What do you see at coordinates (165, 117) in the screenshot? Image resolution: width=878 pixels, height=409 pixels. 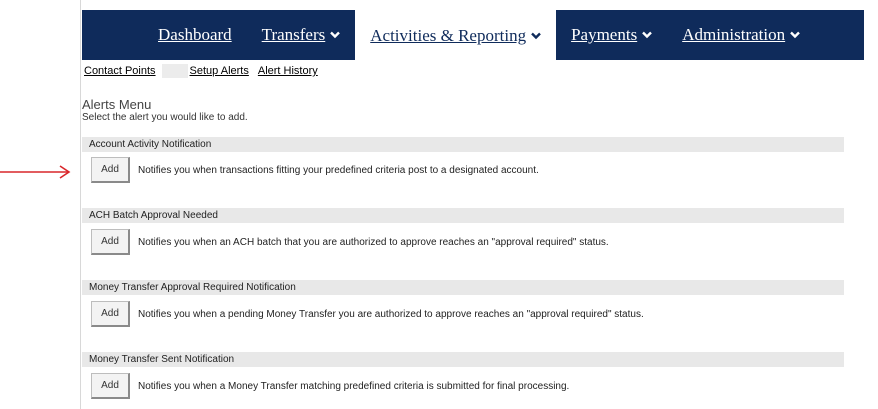 I see `page-subtitle: Select the alert you would like to add.` at bounding box center [165, 117].